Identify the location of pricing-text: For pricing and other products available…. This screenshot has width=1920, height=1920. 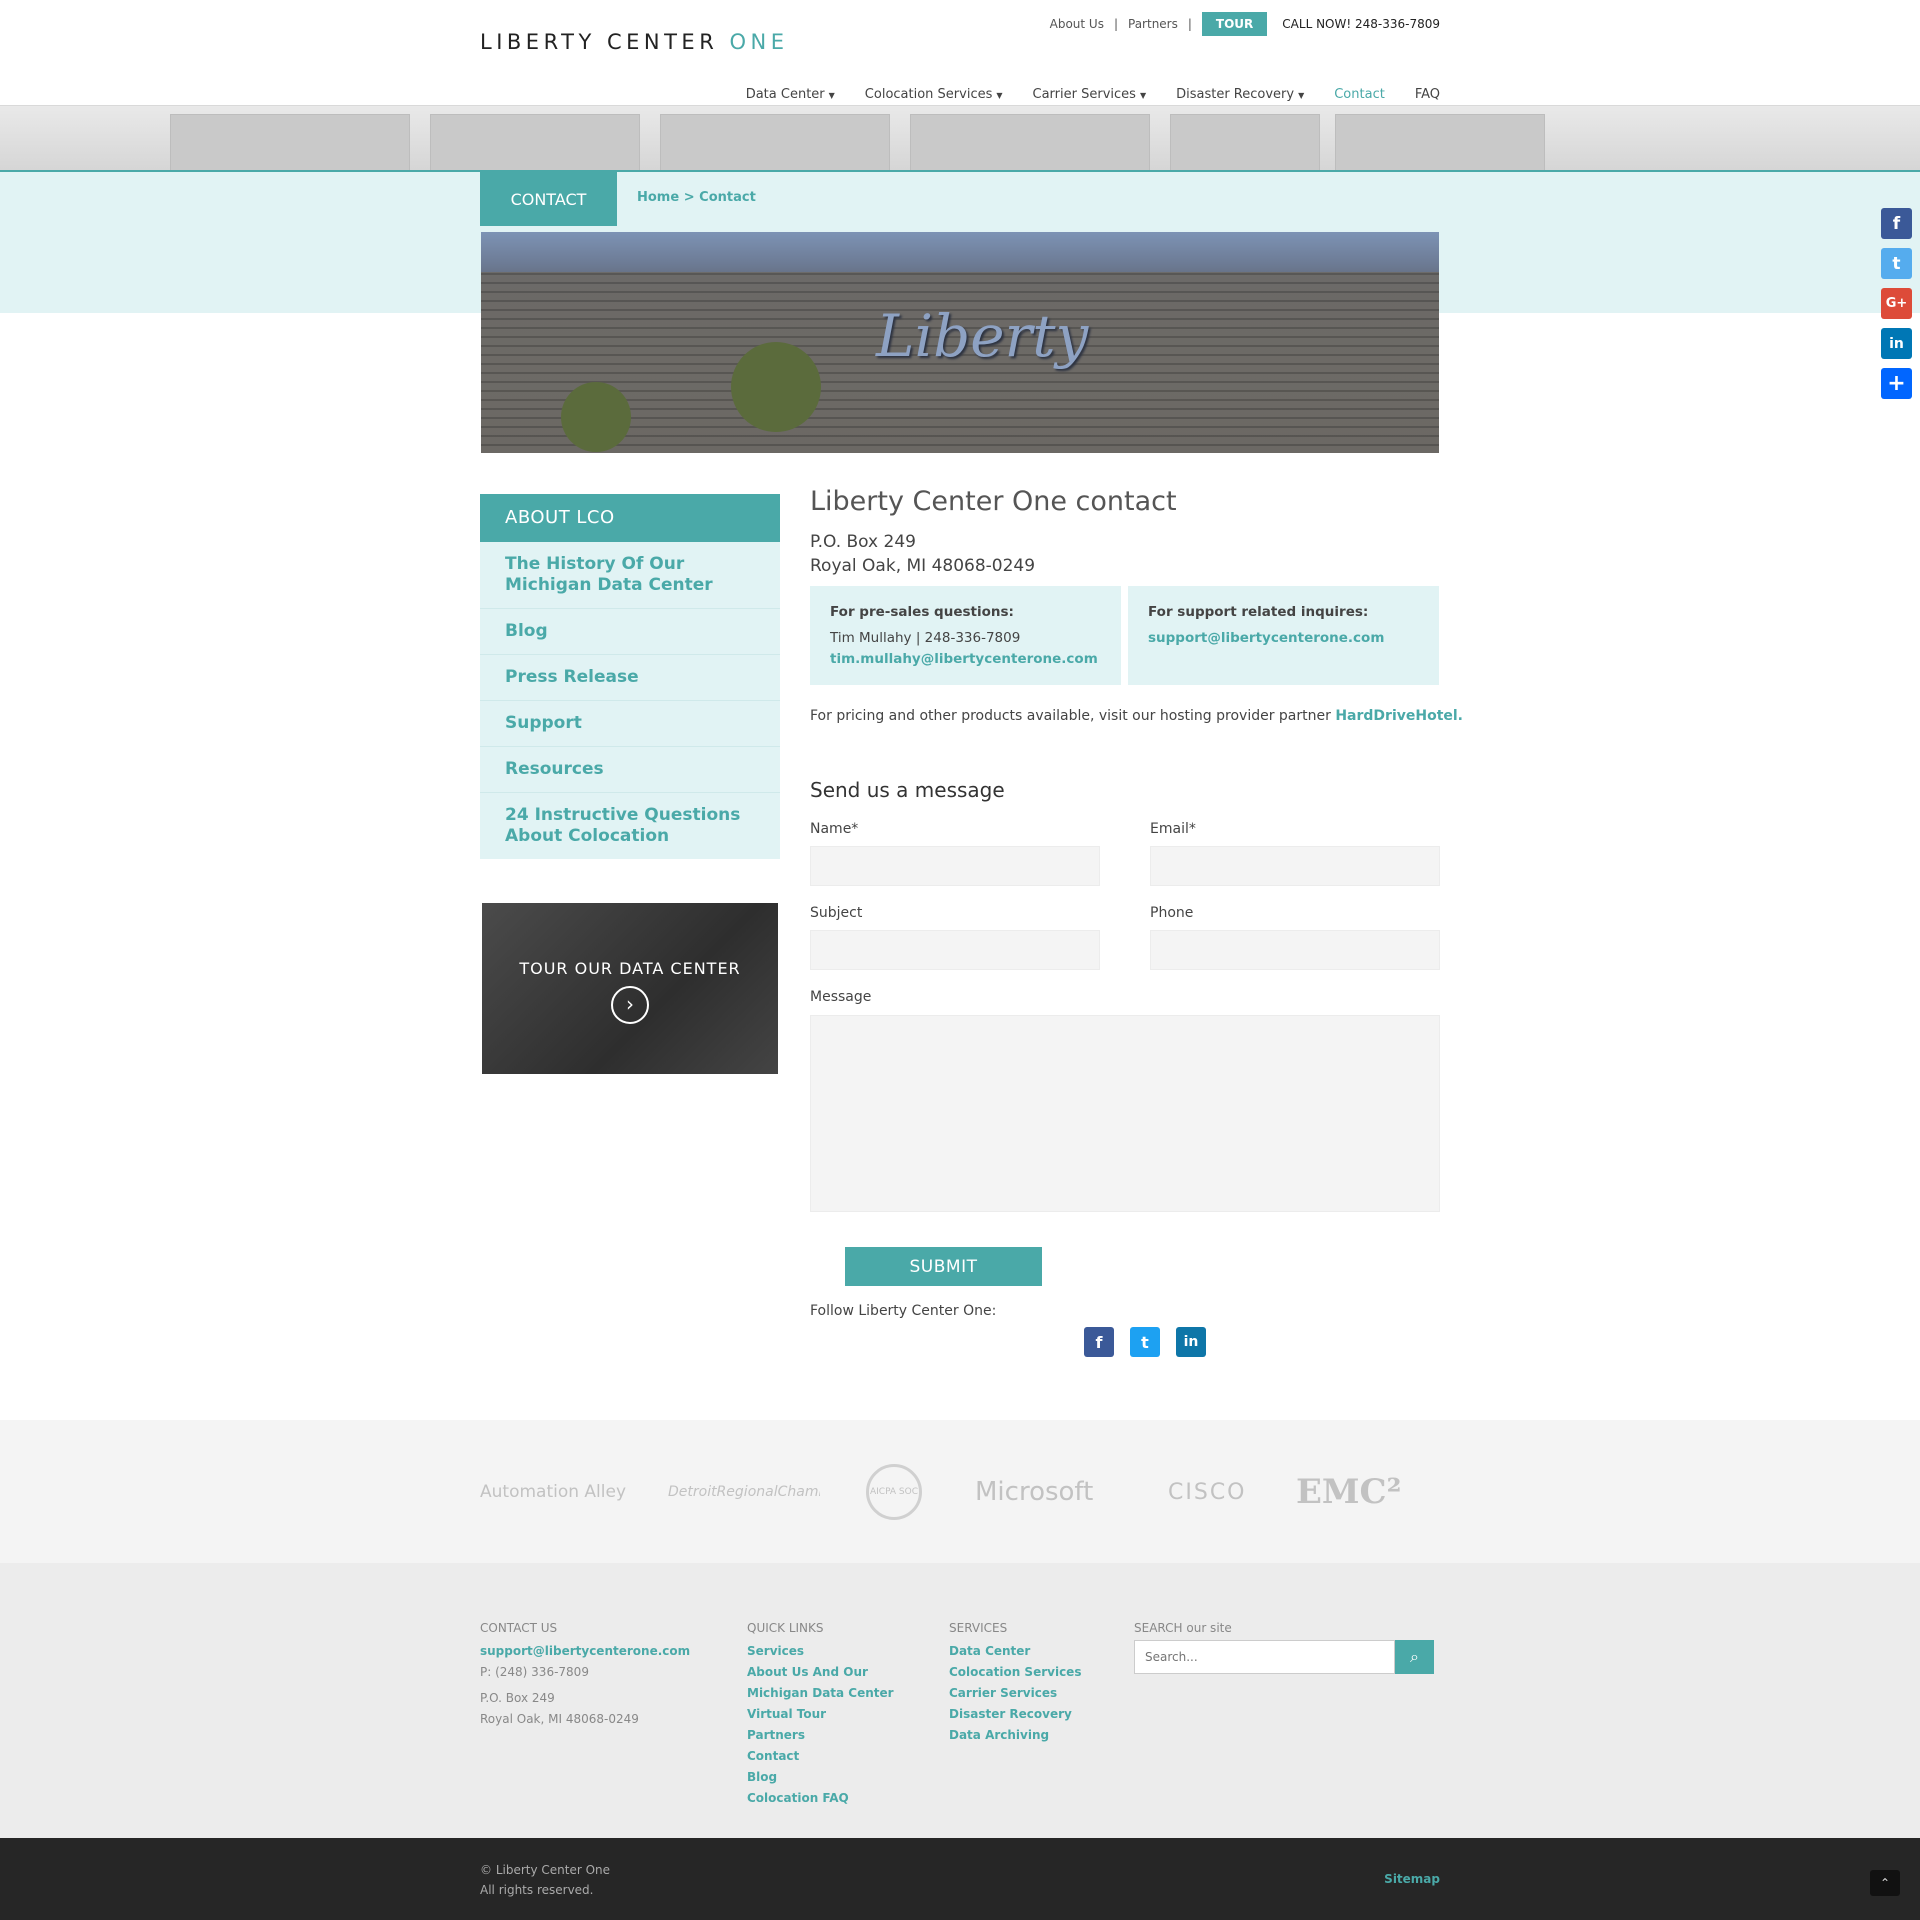
(1073, 716).